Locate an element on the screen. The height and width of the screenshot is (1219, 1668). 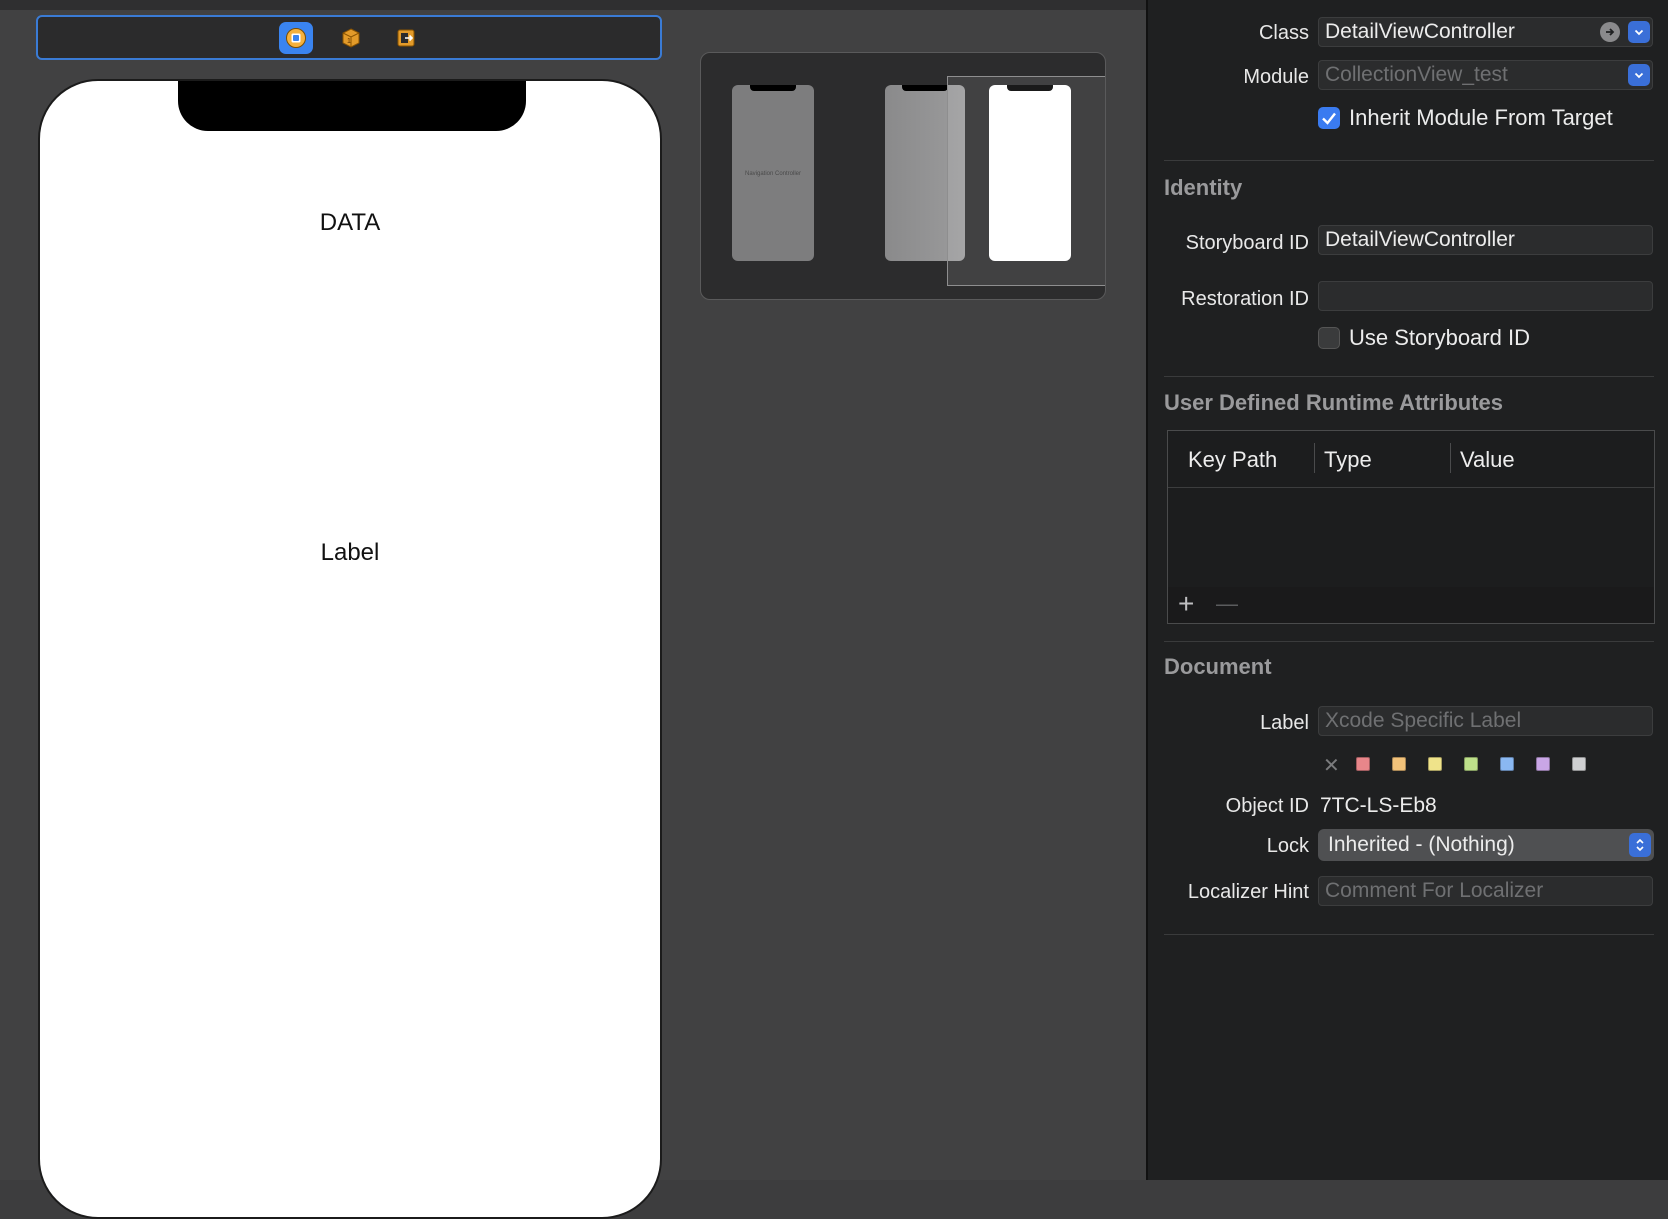
runtime-attributes-section-title: User Defined Runtime Attributes is located at coordinates (1334, 402).